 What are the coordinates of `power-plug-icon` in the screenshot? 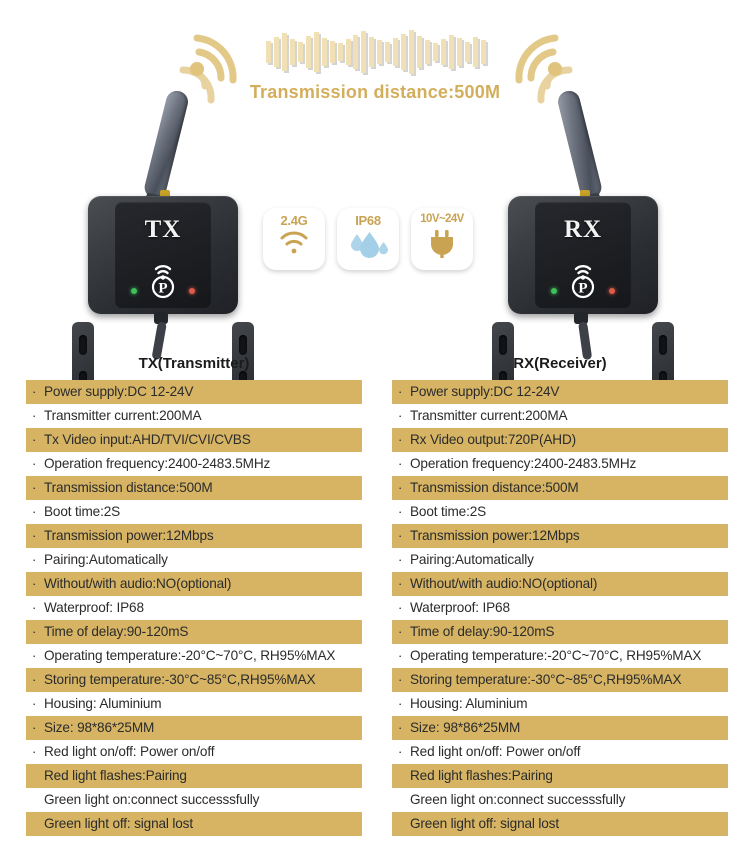 It's located at (442, 244).